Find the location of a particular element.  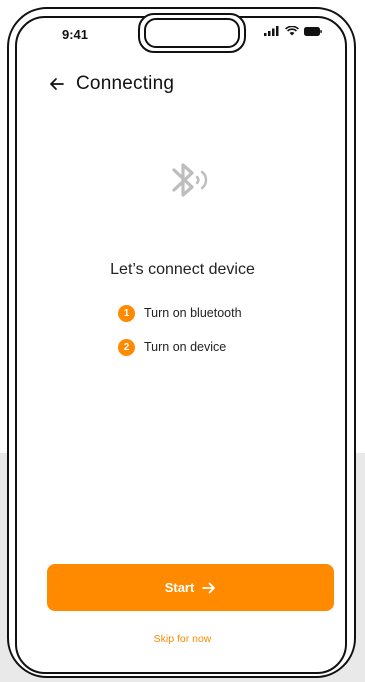

device-notch-inner is located at coordinates (192, 33).